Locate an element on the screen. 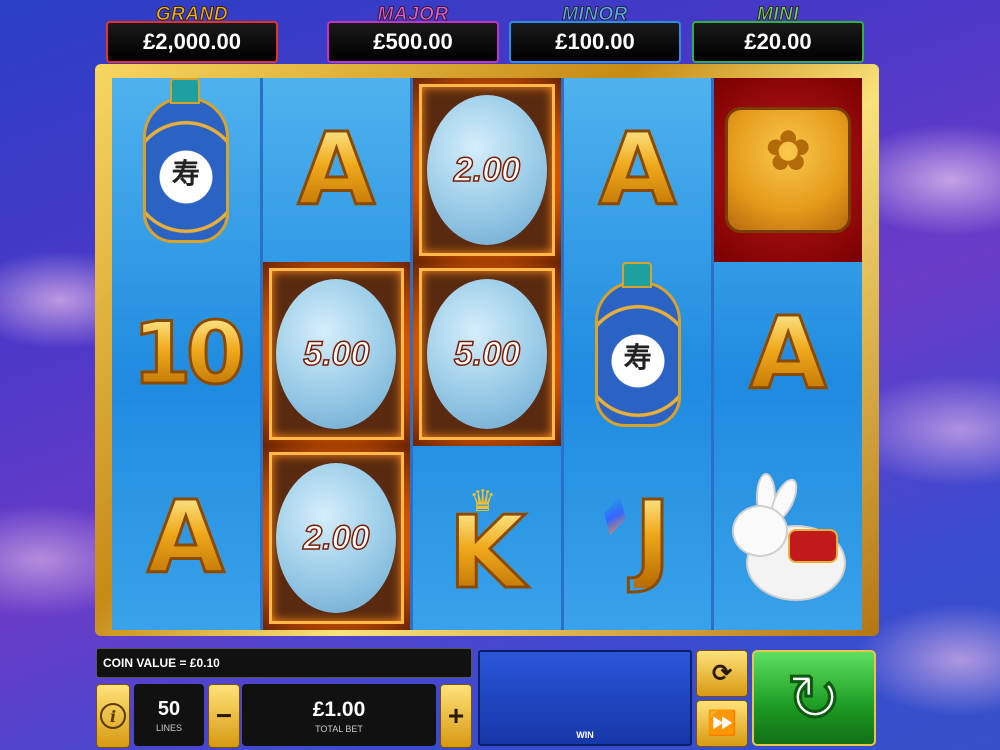 The height and width of the screenshot is (750, 1000). reel-5: A is located at coordinates (788, 354).